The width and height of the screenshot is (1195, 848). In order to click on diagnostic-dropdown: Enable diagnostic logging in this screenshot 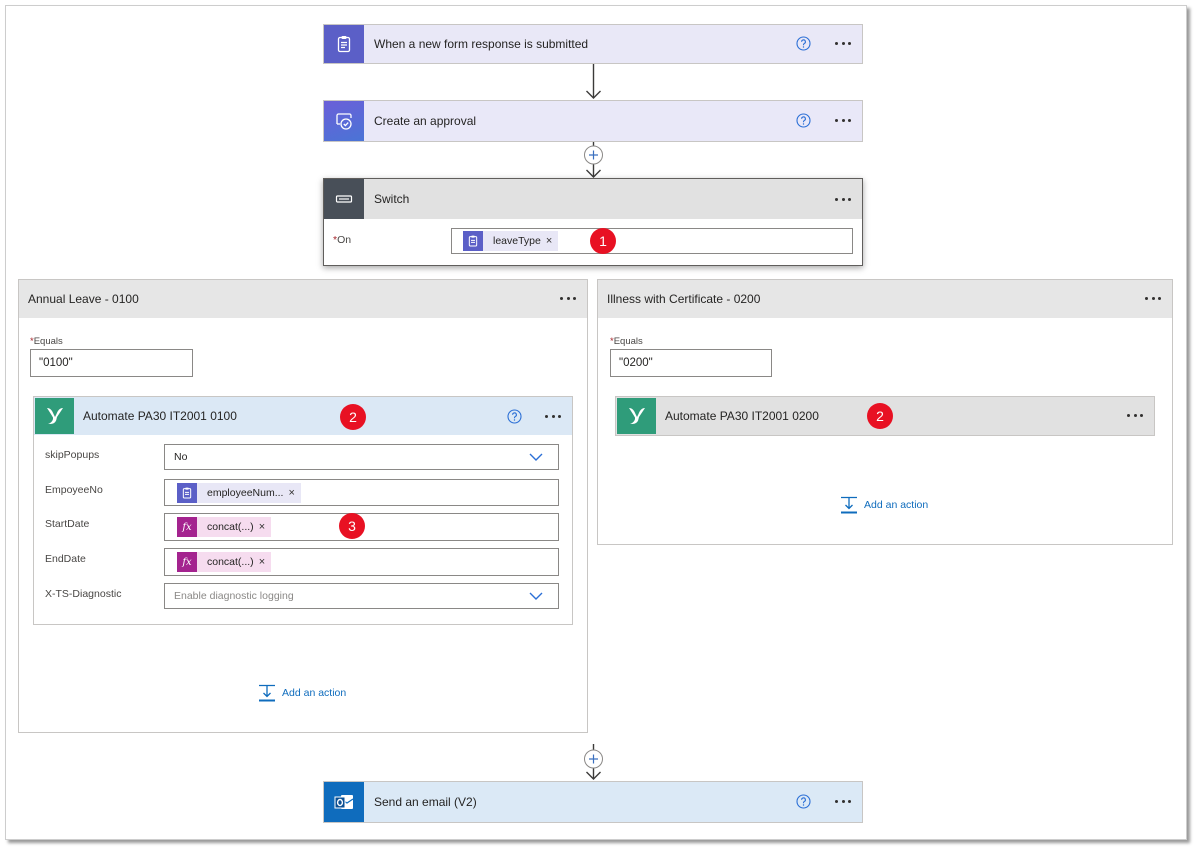, I will do `click(361, 596)`.